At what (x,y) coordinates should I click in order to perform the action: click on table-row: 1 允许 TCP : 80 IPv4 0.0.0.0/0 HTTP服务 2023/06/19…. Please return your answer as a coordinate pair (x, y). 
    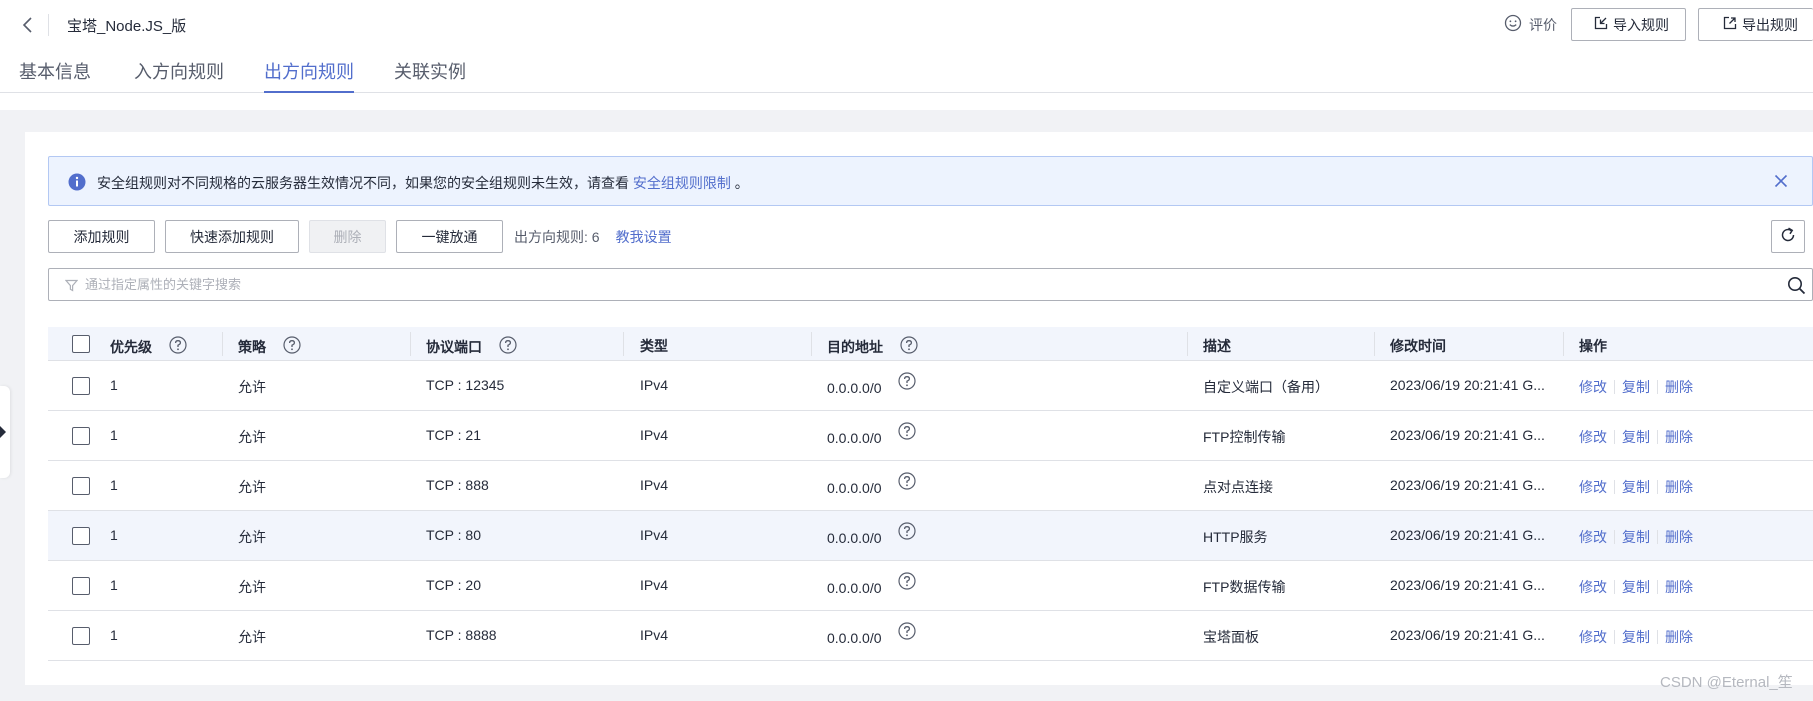
    Looking at the image, I should click on (930, 536).